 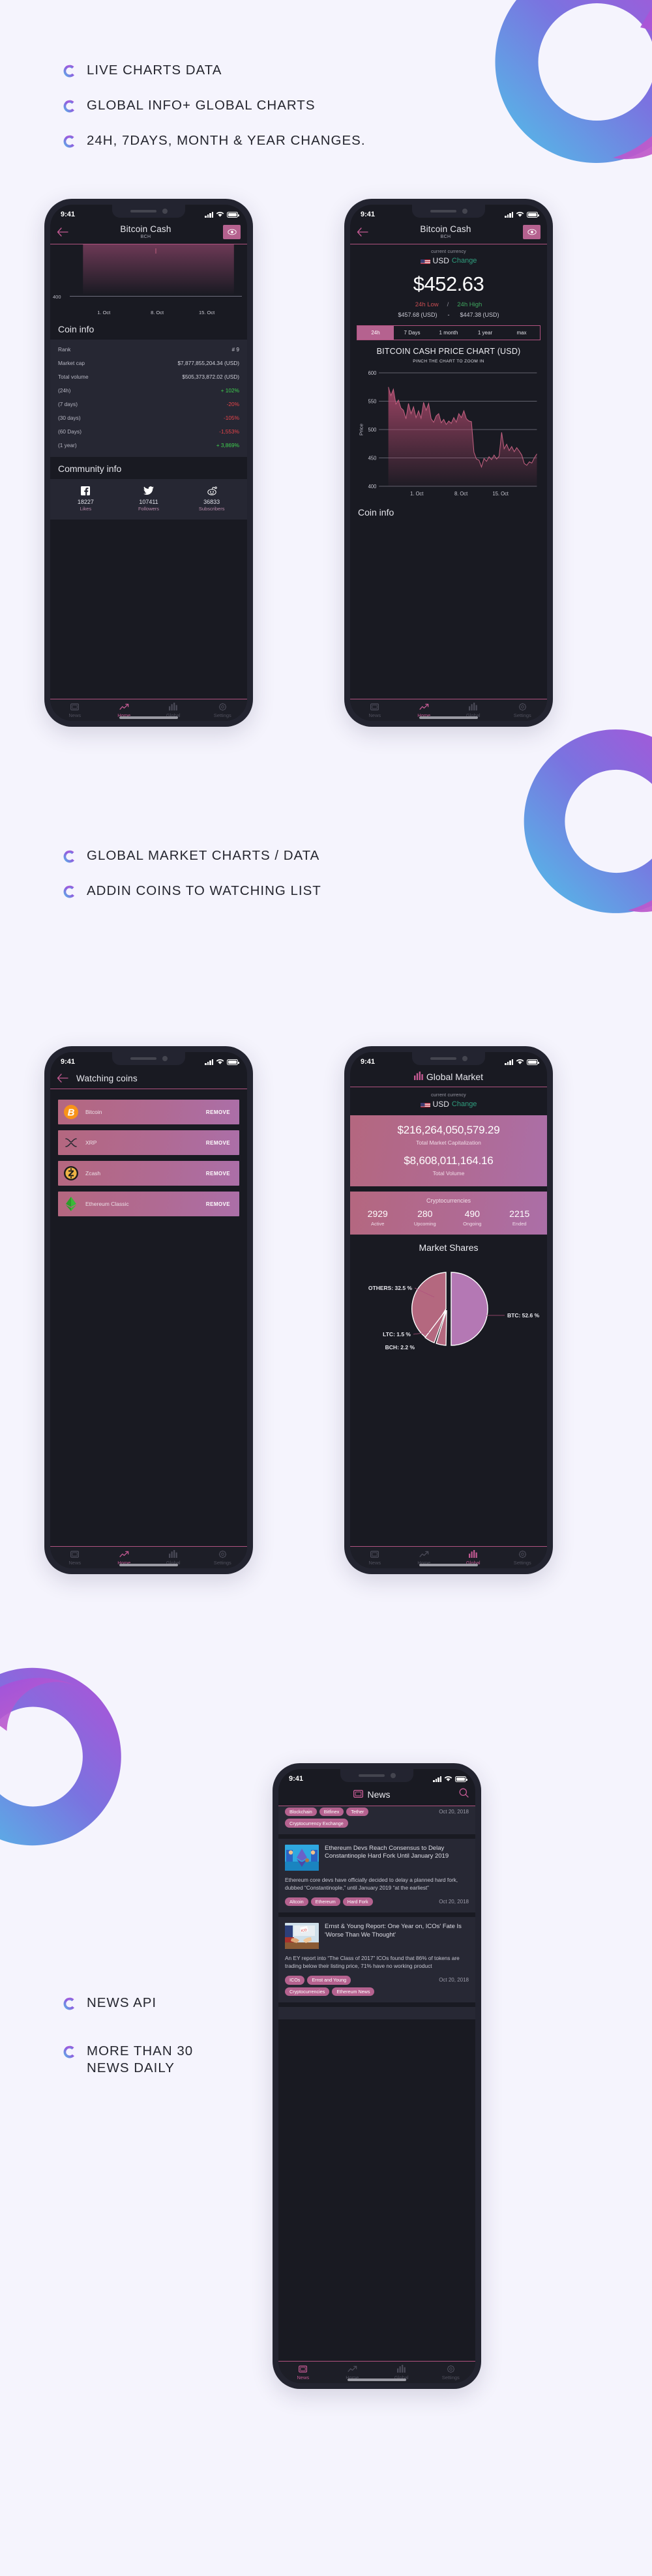 What do you see at coordinates (570, 84) in the screenshot?
I see `gradient-blob-top-right` at bounding box center [570, 84].